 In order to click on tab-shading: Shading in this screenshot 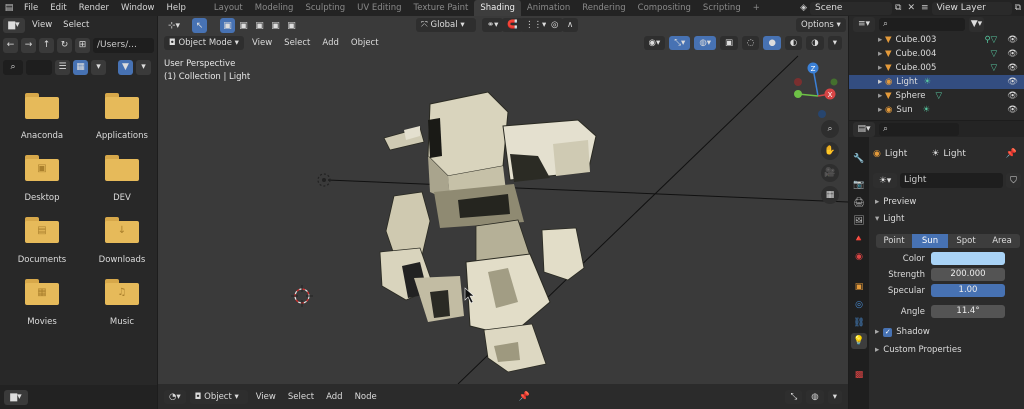, I will do `click(497, 8)`.